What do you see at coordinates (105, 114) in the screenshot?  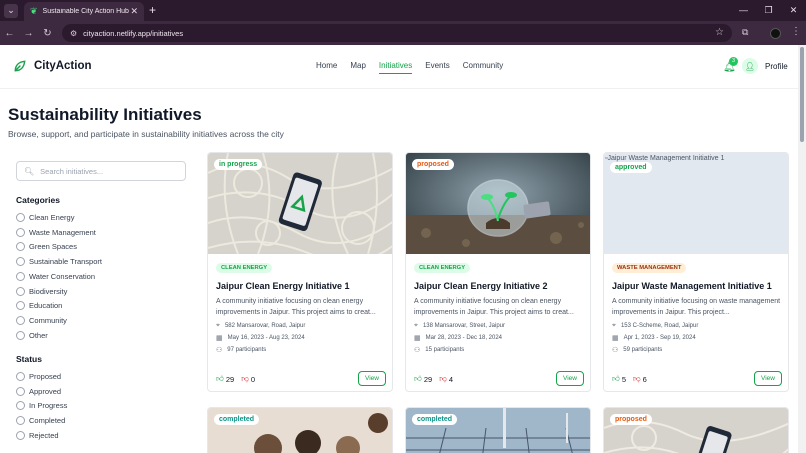 I see `page-title: Sustainability Initiatives` at bounding box center [105, 114].